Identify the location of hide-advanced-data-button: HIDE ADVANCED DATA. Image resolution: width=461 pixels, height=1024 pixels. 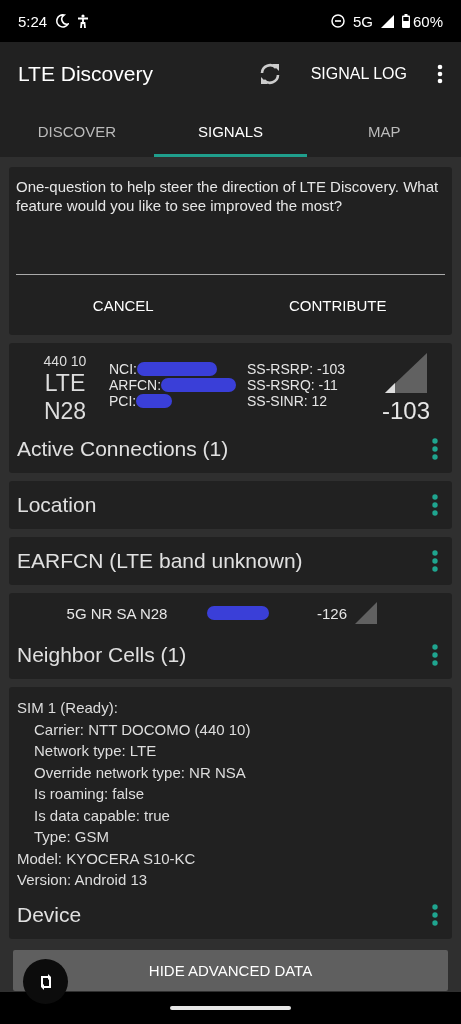
(230, 970).